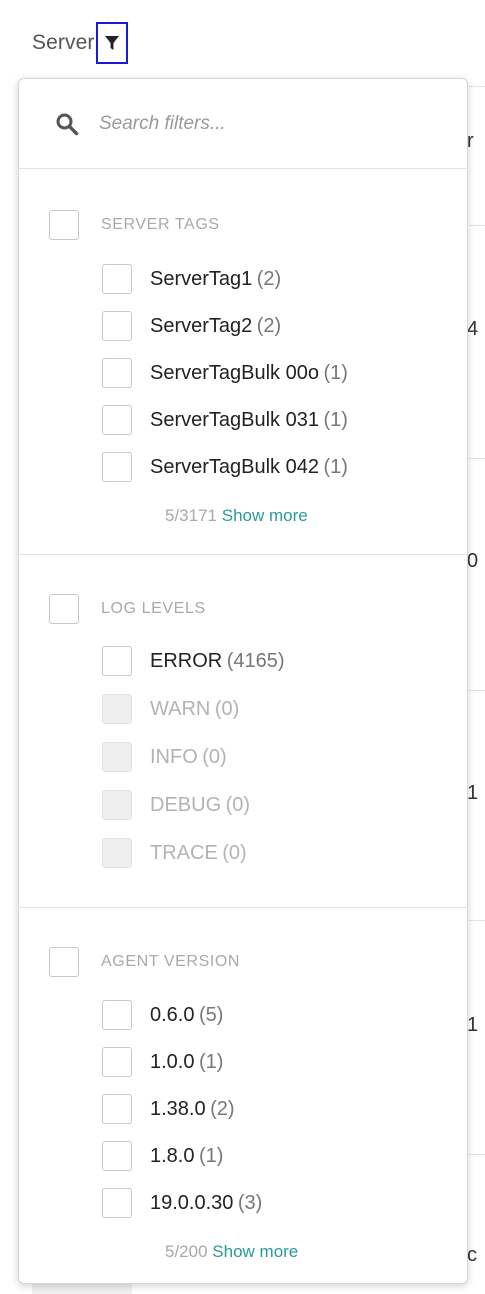 The height and width of the screenshot is (1294, 485). What do you see at coordinates (172, 1155) in the screenshot?
I see `option-label: 1.8.0` at bounding box center [172, 1155].